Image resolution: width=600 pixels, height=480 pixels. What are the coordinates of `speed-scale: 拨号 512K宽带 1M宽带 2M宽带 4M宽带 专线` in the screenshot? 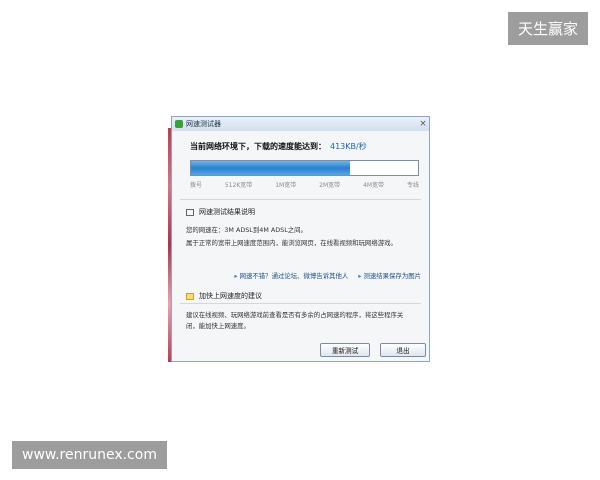 It's located at (304, 184).